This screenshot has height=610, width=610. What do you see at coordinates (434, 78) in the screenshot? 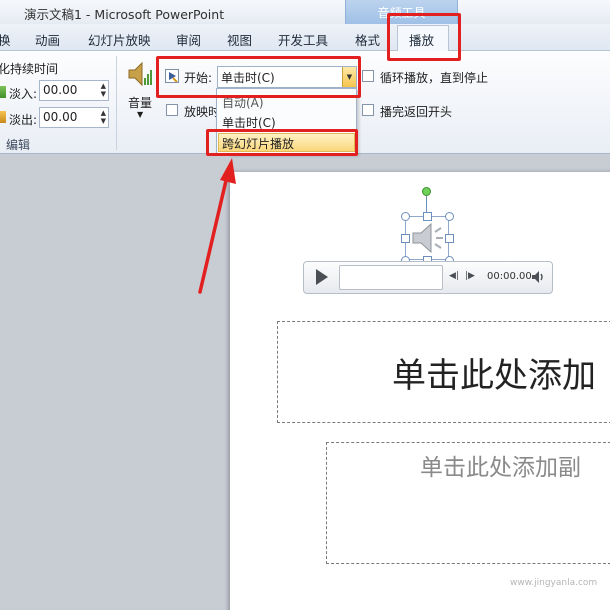
I see `loop-label: 循环播放，直到停止` at bounding box center [434, 78].